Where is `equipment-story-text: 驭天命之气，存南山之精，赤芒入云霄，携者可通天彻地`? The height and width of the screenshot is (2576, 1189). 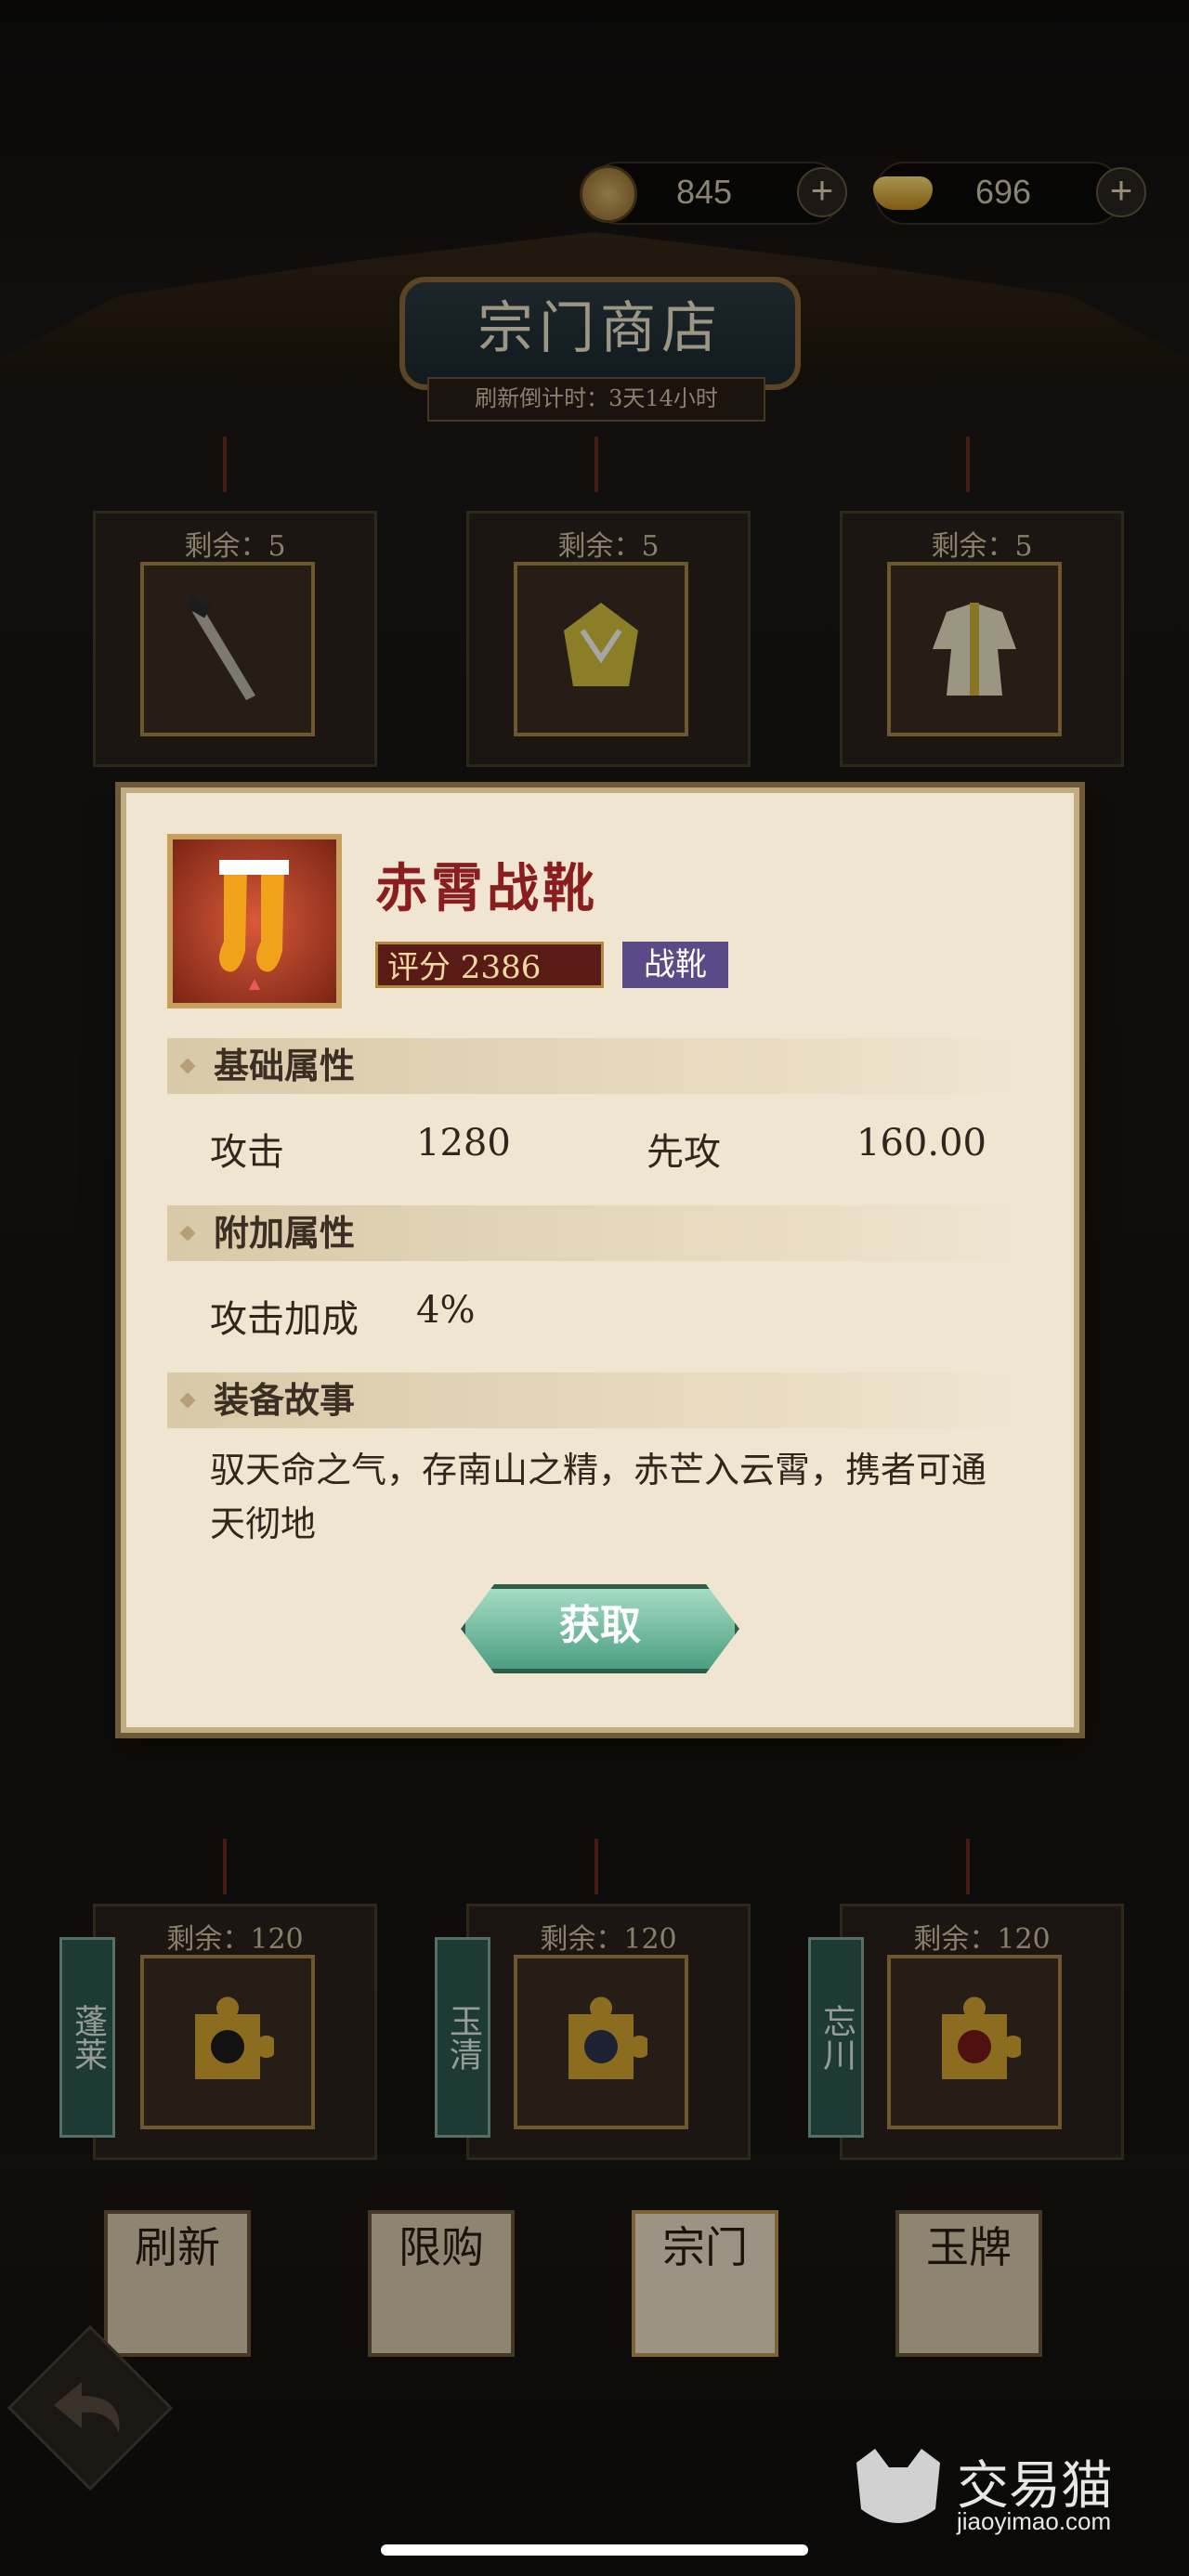
equipment-story-text: 驭天命之气，存南山之精，赤芒入云霄，携者可通天彻地 is located at coordinates (599, 1497).